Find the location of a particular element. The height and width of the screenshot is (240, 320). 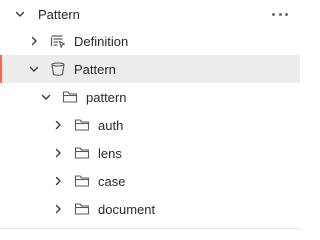

tree-item-definition: Definition is located at coordinates (150, 41).